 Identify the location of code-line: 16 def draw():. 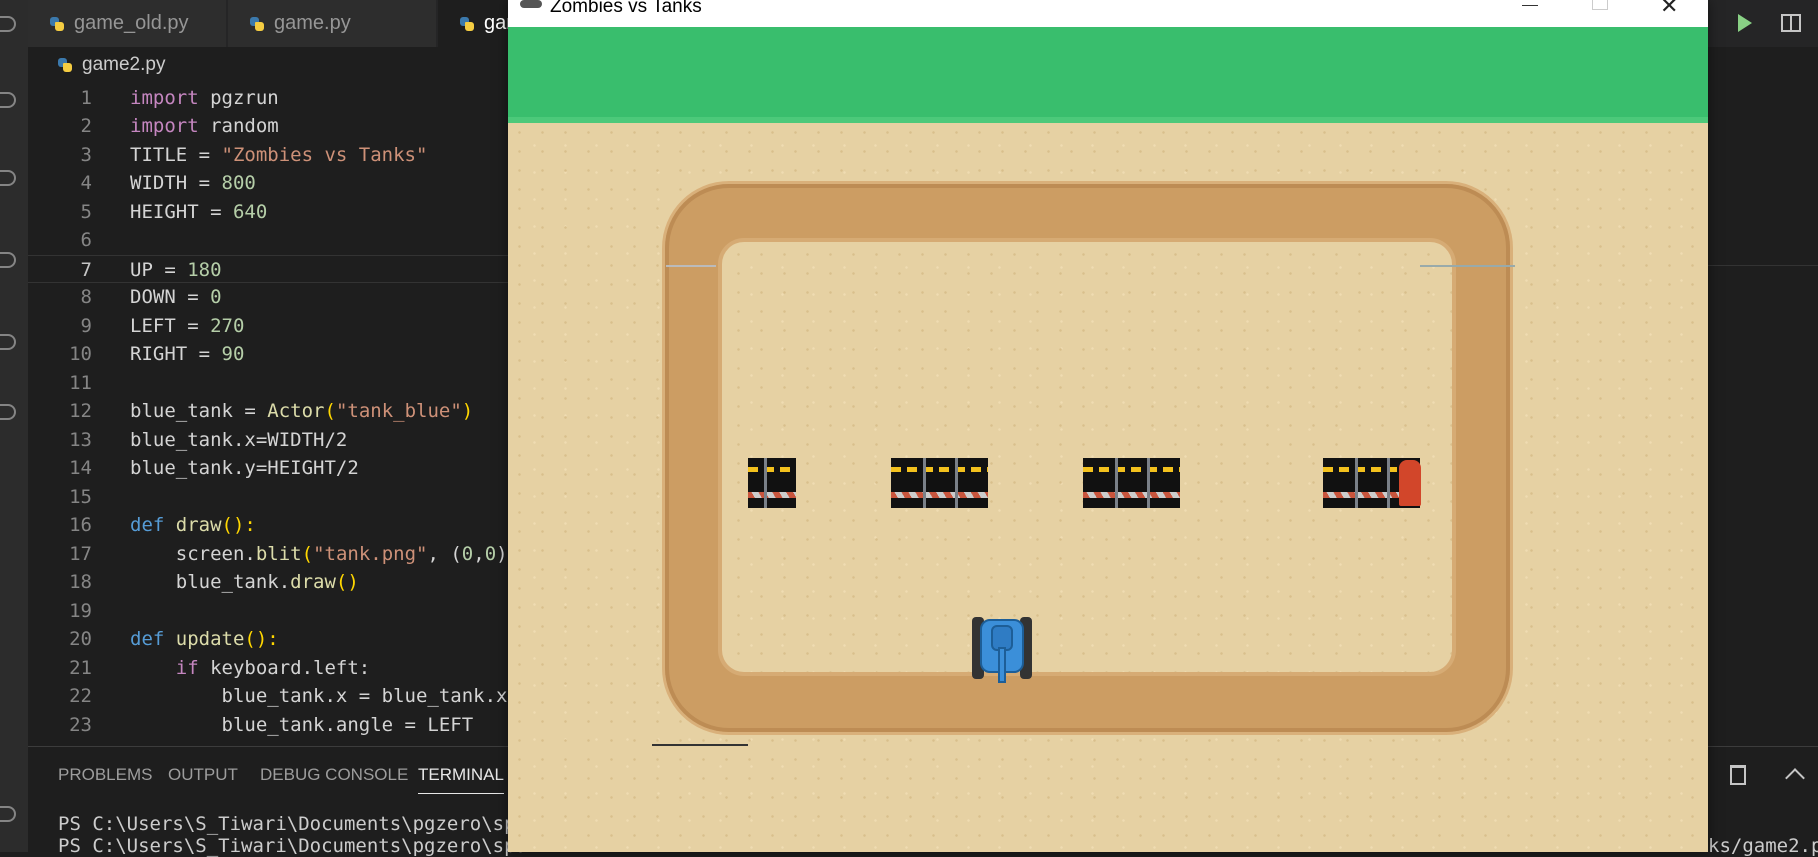
(162, 525).